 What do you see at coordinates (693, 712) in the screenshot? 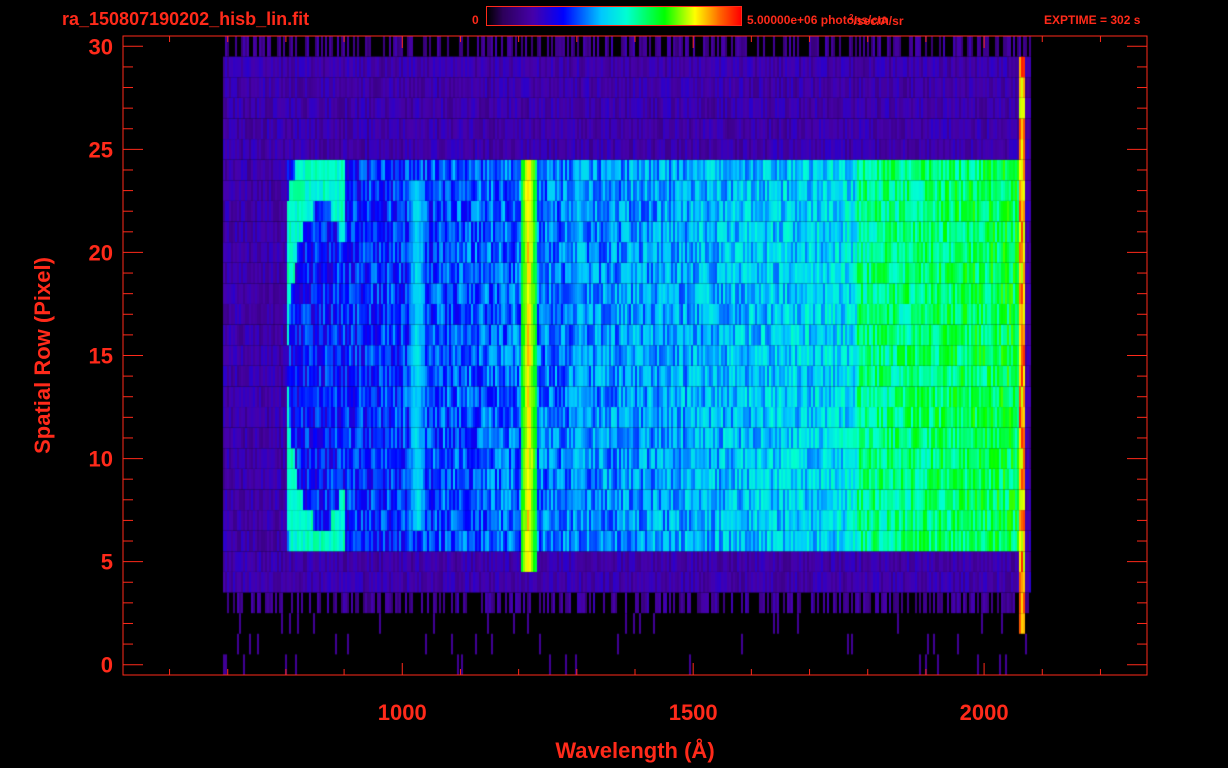
I see `x-tick-label: 1500` at bounding box center [693, 712].